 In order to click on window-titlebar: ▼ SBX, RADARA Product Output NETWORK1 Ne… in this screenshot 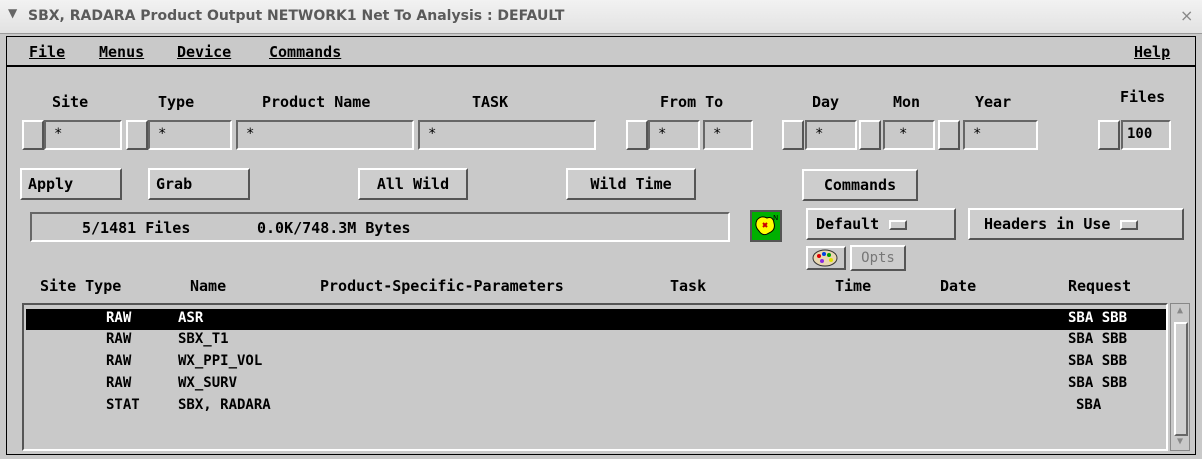, I will do `click(601, 17)`.